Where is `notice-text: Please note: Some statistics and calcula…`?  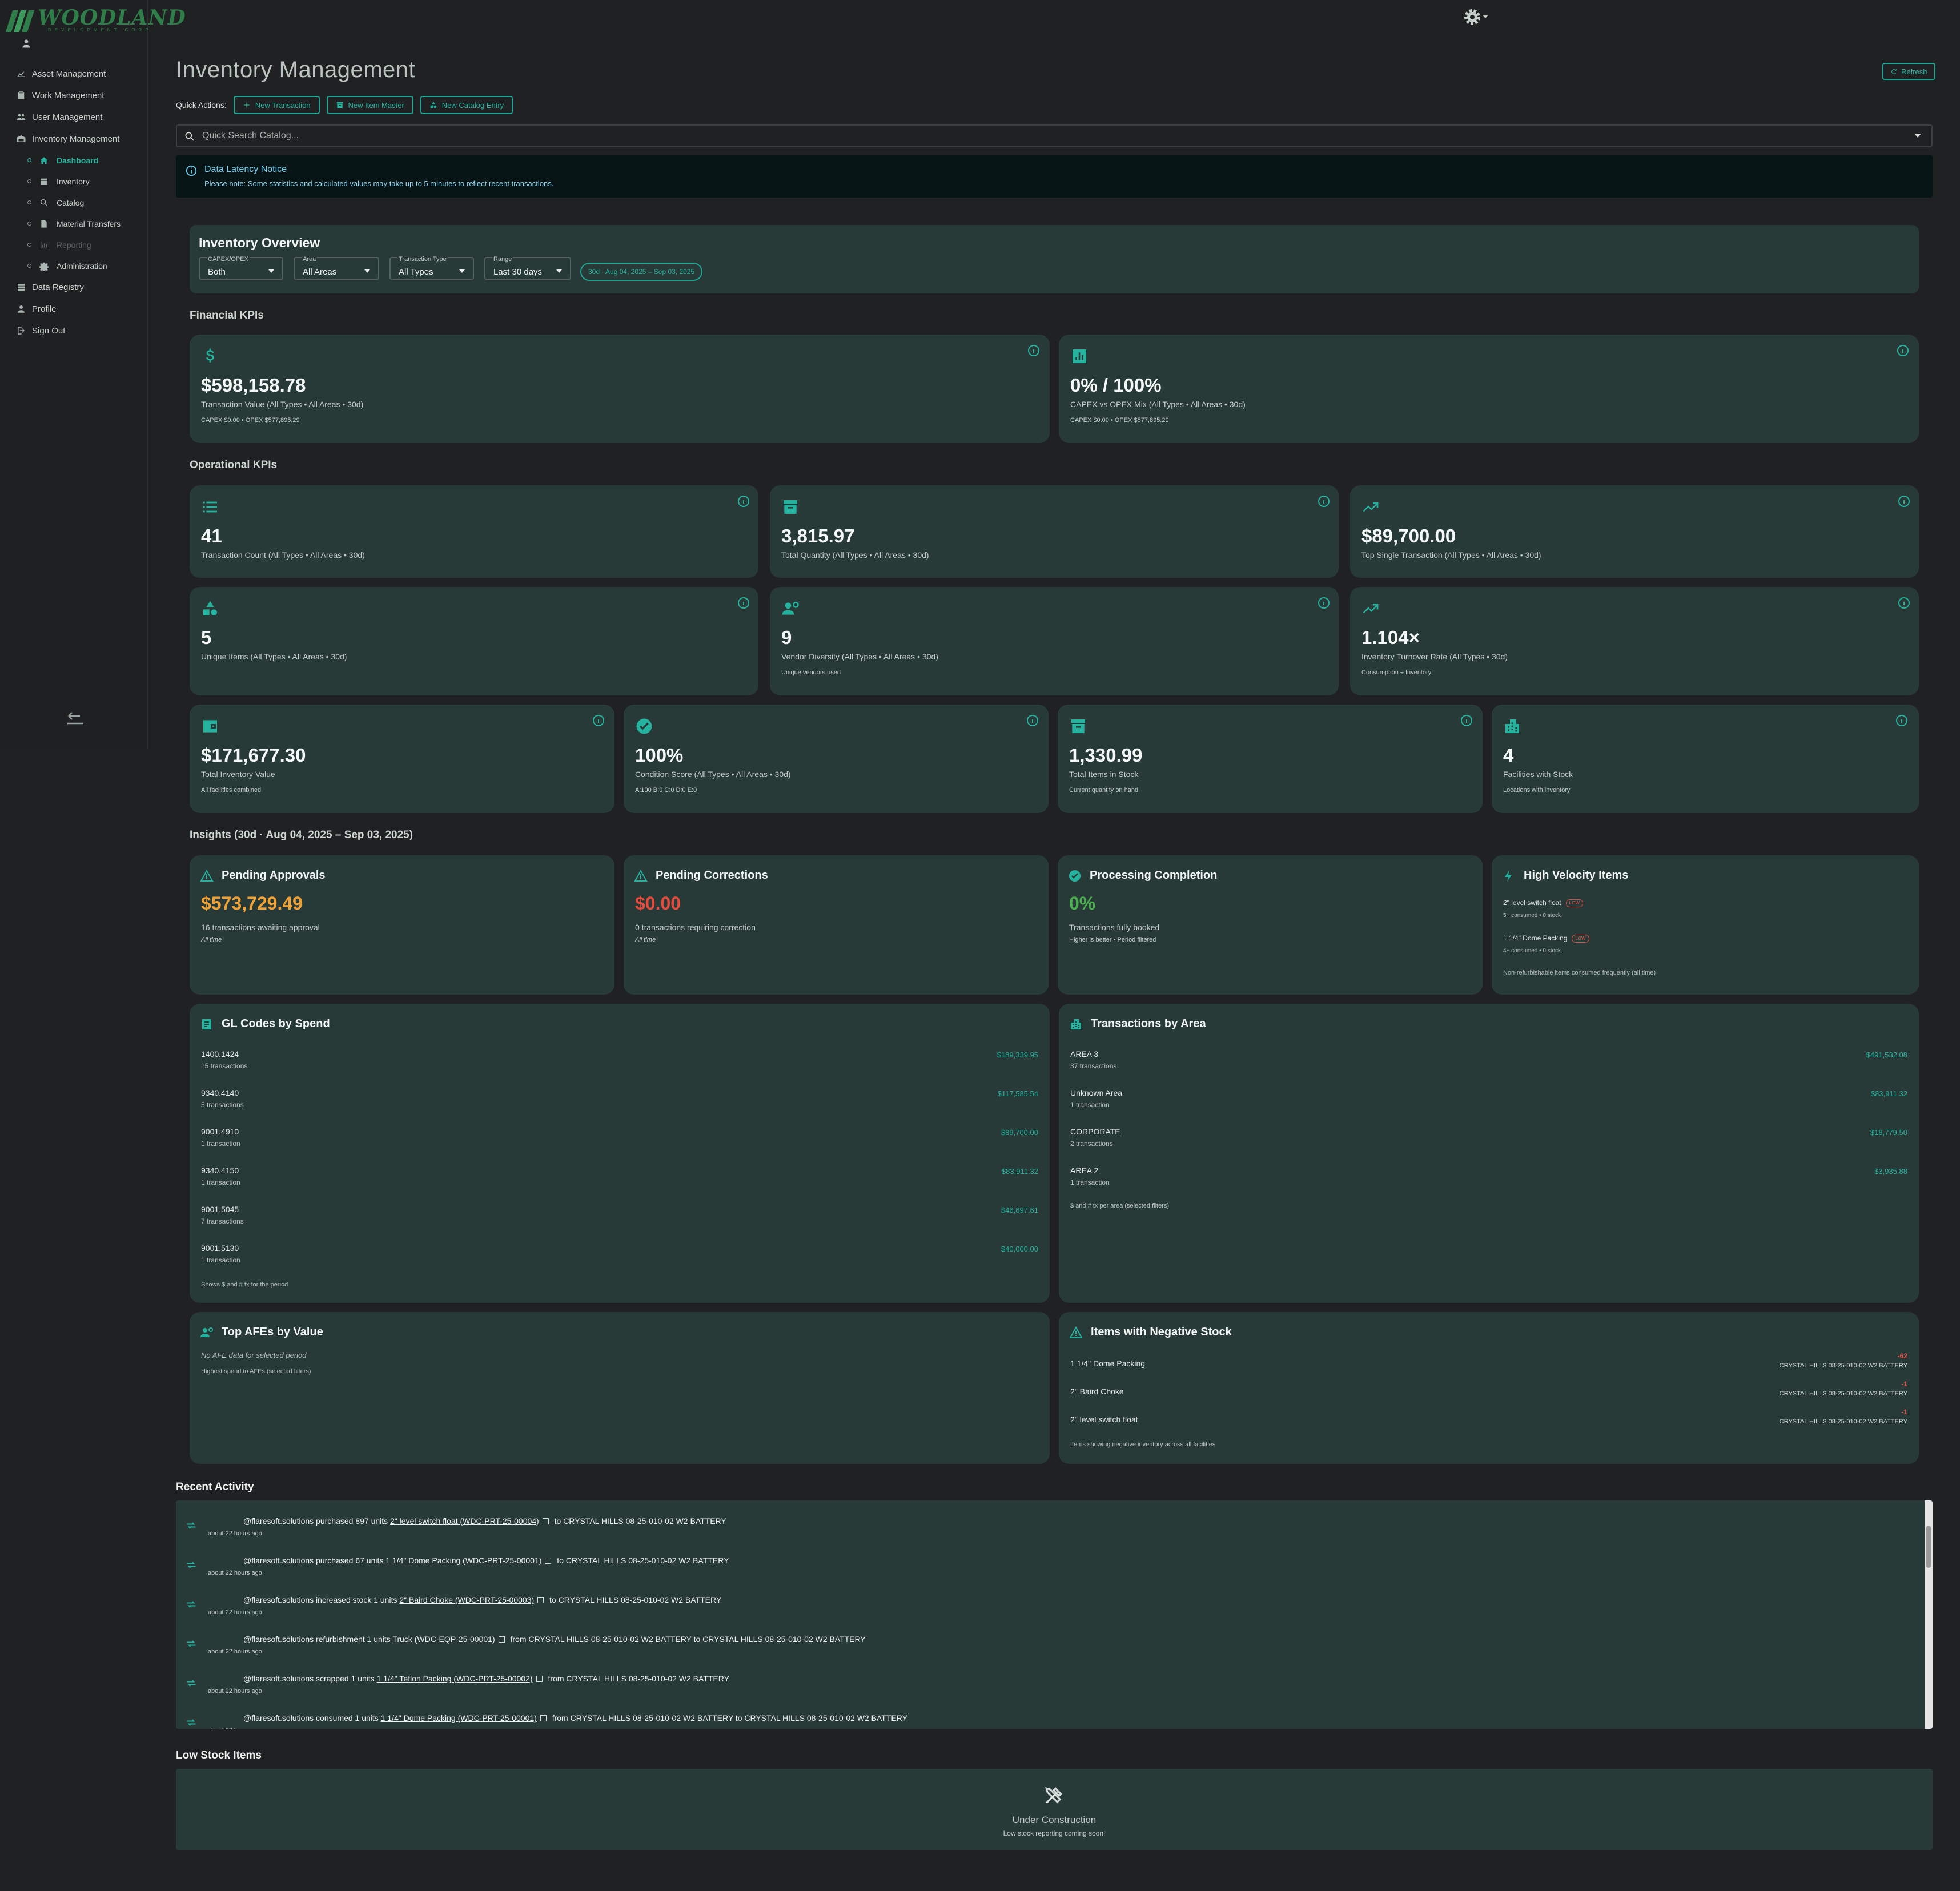
notice-text: Please note: Some statistics and calcula… is located at coordinates (379, 184).